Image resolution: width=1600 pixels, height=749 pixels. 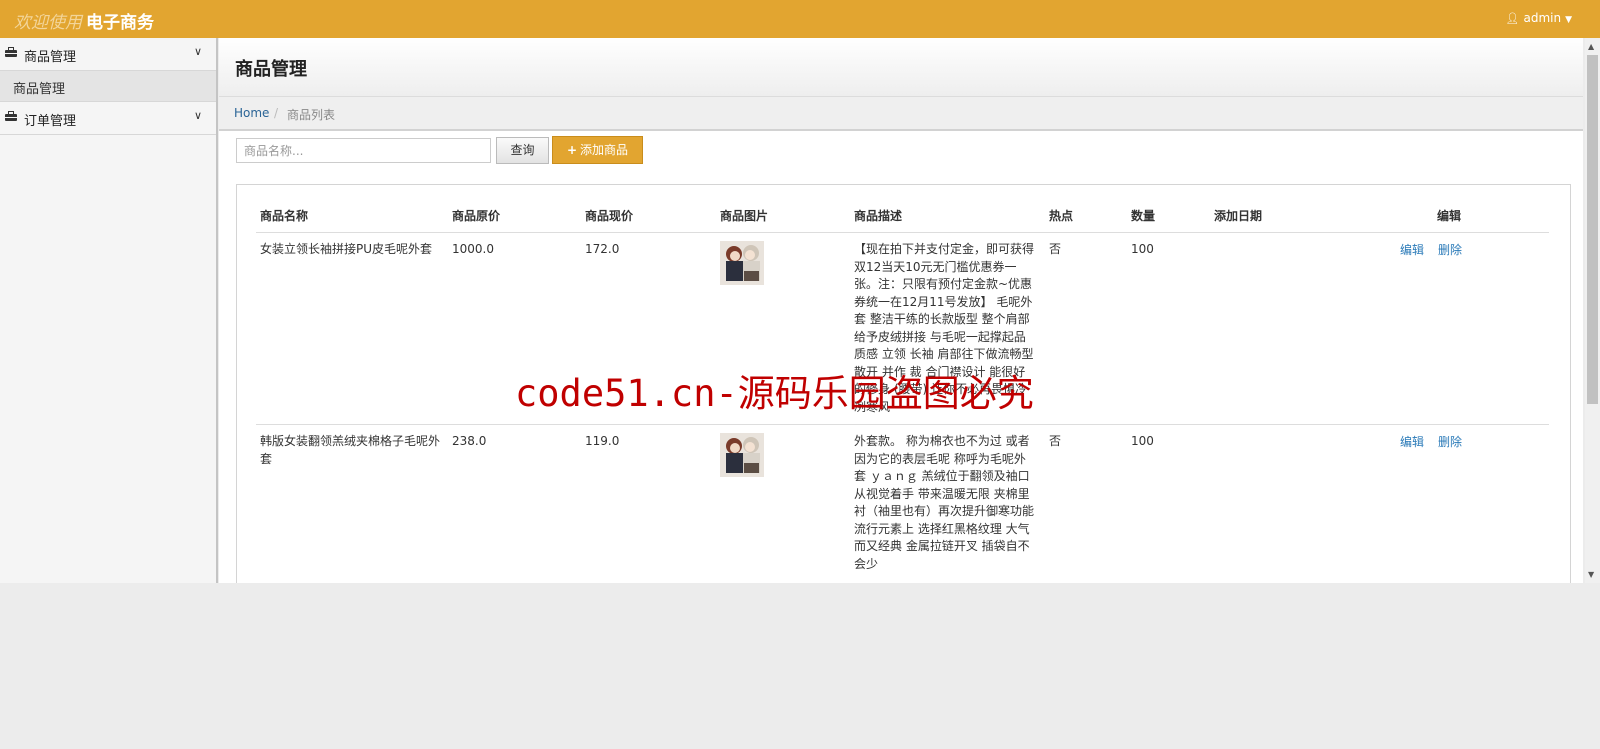 What do you see at coordinates (901, 114) in the screenshot?
I see `breadcrumb: Home / 商品列表` at bounding box center [901, 114].